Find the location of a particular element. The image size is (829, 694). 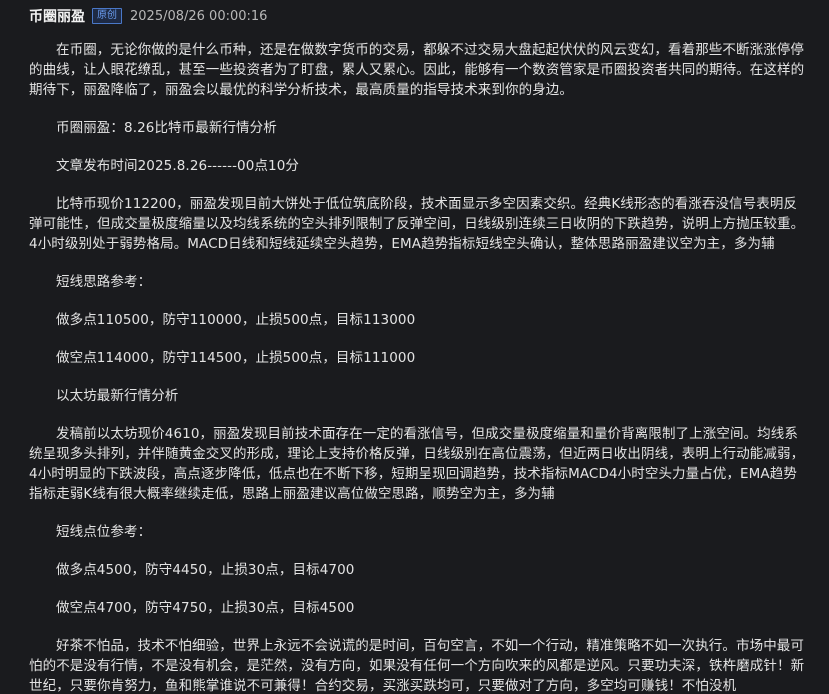

paragraph-eth-title: 以太坊最新行情分析 is located at coordinates (117, 396).